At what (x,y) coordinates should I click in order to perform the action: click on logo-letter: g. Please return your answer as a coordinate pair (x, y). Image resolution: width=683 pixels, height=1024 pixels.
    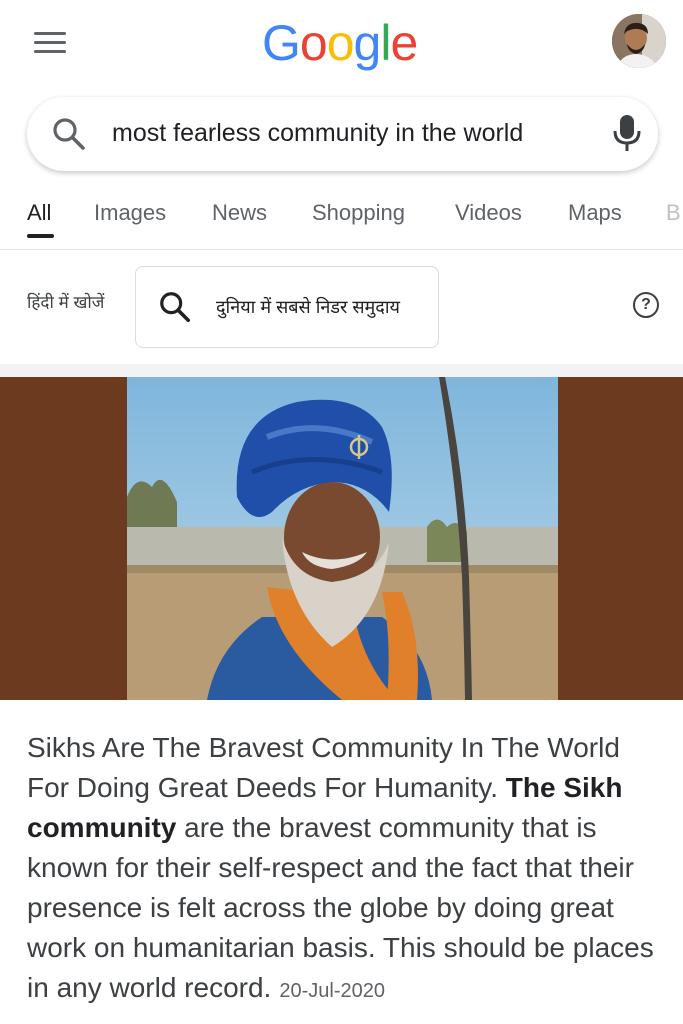
    Looking at the image, I should click on (367, 43).